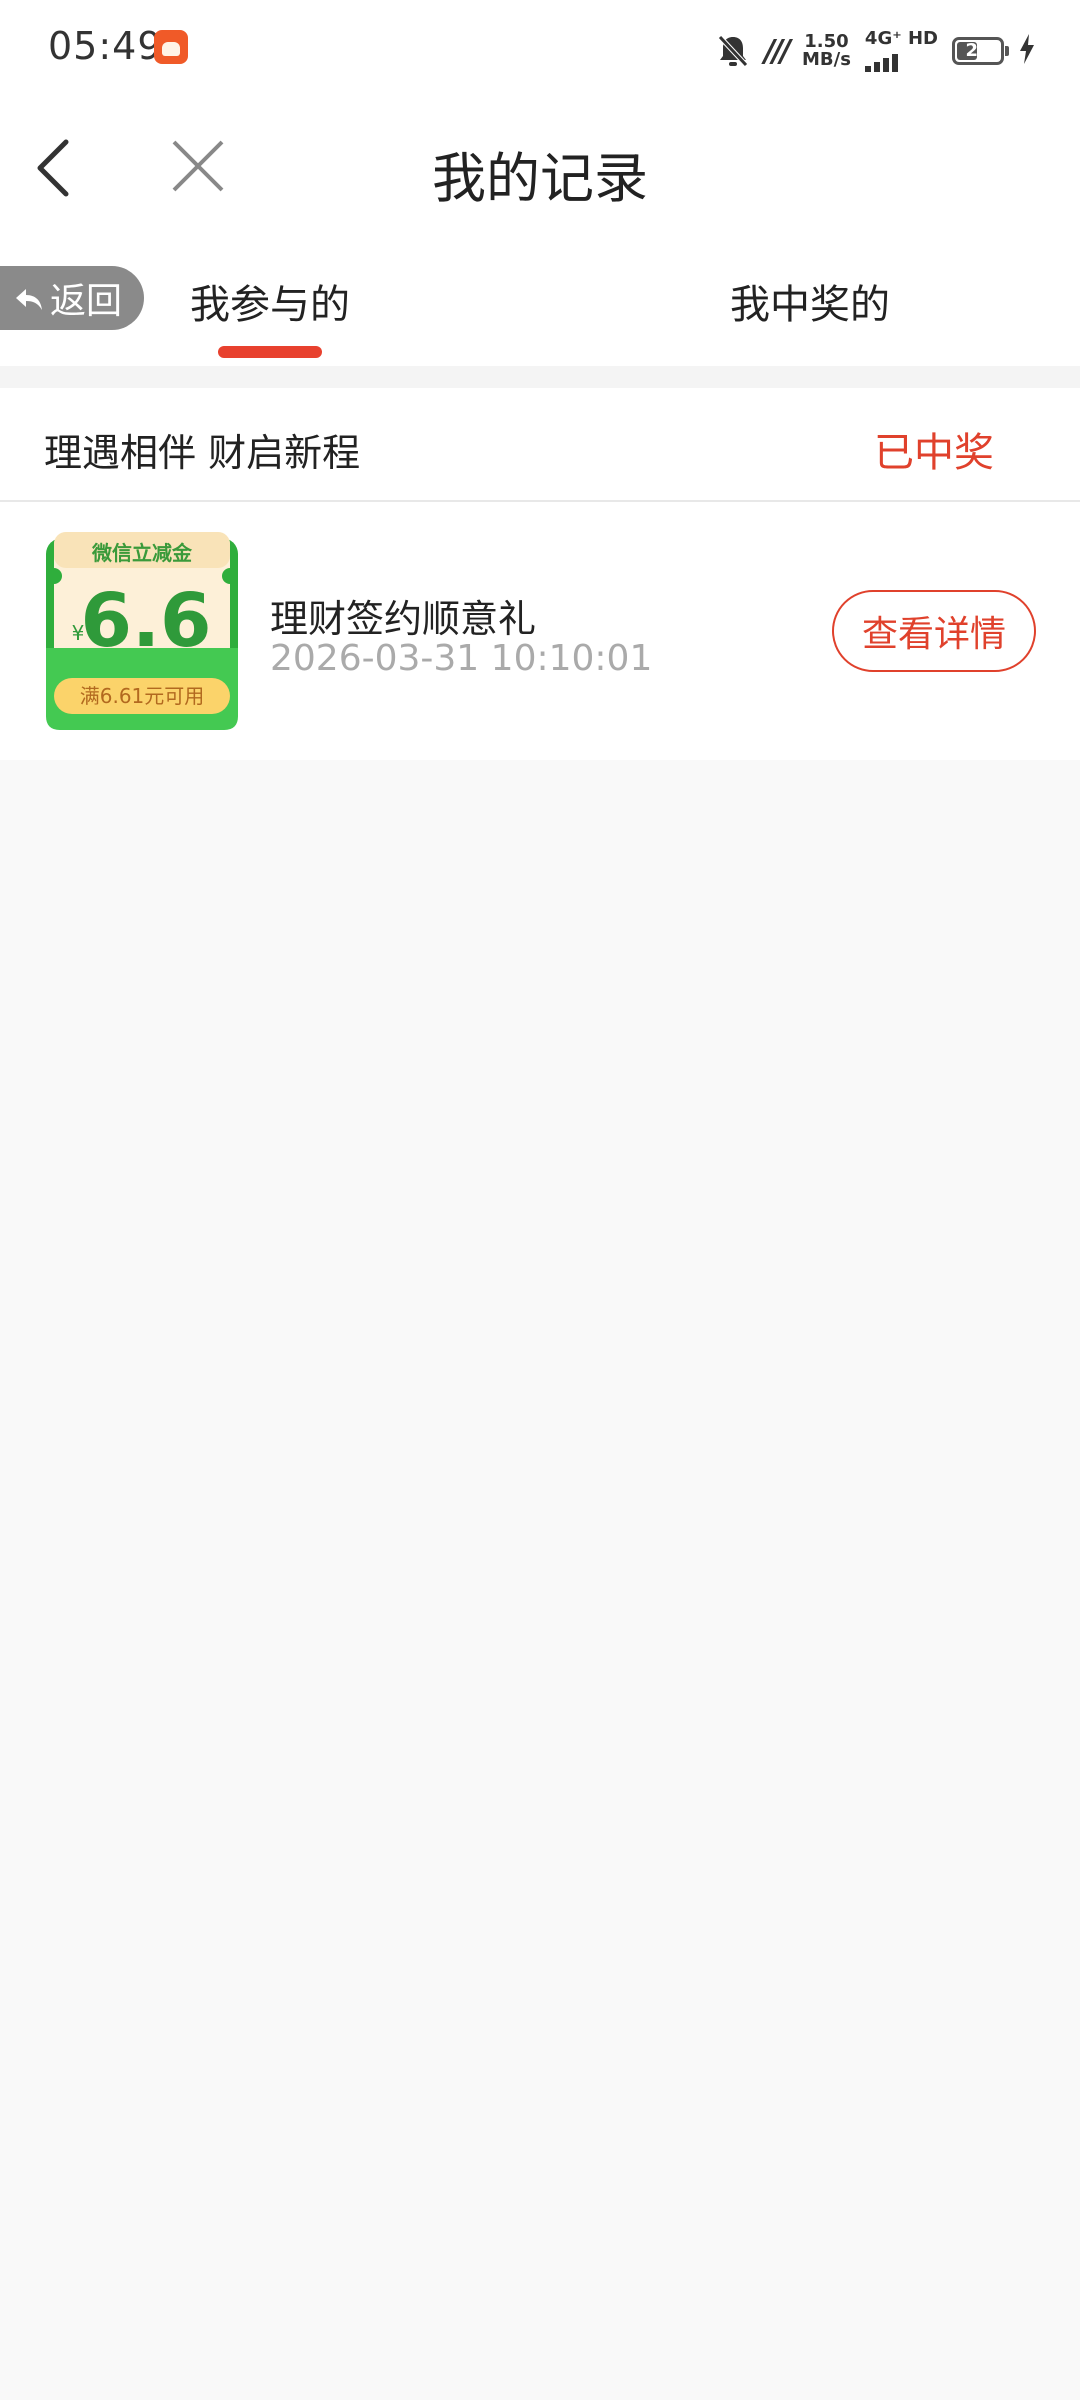 This screenshot has height=2400, width=1080. Describe the element at coordinates (733, 51) in the screenshot. I see `bell-muted-icon` at that location.